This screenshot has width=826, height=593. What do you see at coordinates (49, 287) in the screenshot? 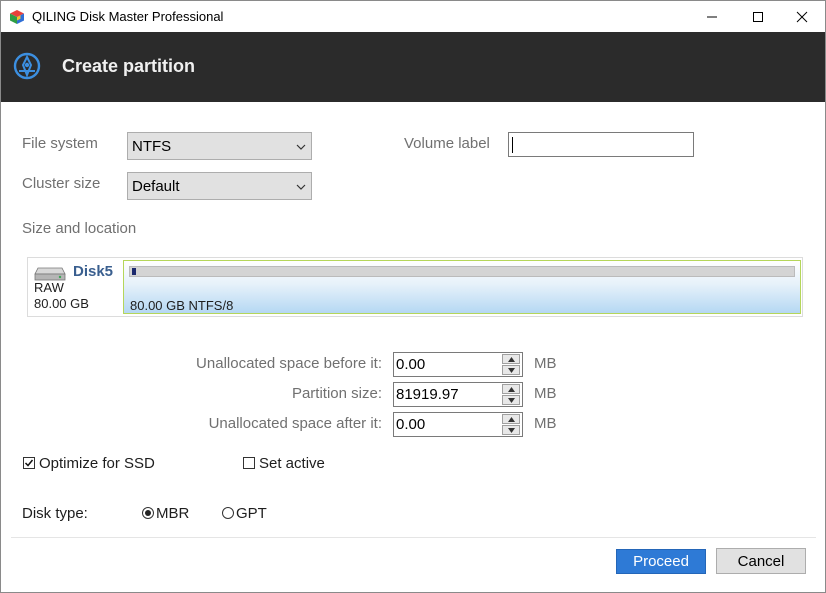
I see `disk-type-text: RAW` at bounding box center [49, 287].